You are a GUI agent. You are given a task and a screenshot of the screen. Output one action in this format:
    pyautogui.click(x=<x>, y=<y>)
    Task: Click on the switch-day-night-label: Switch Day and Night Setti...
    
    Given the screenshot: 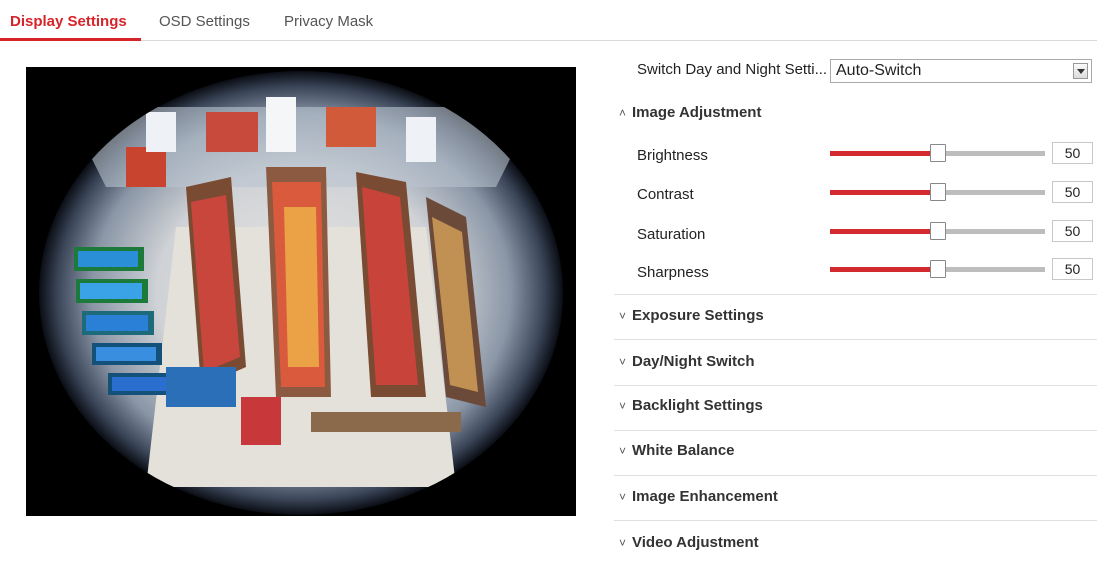 What is the action you would take?
    pyautogui.click(x=732, y=69)
    